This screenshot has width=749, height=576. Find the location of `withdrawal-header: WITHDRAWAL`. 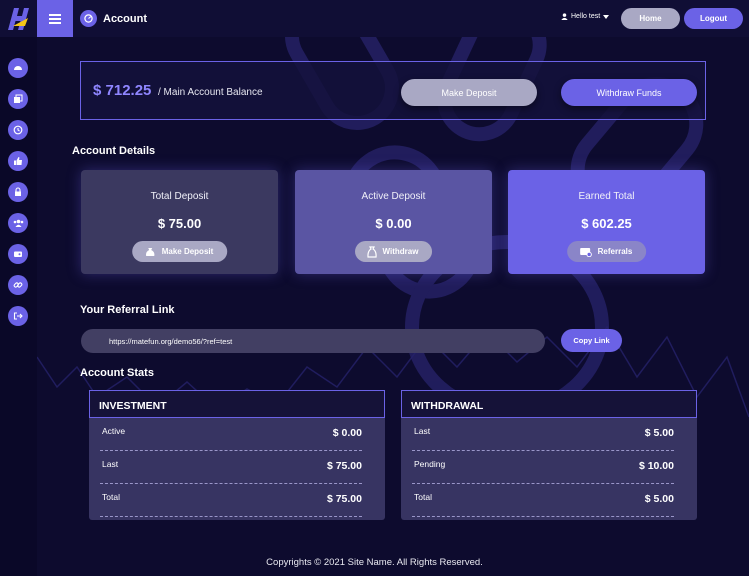

withdrawal-header: WITHDRAWAL is located at coordinates (549, 404).